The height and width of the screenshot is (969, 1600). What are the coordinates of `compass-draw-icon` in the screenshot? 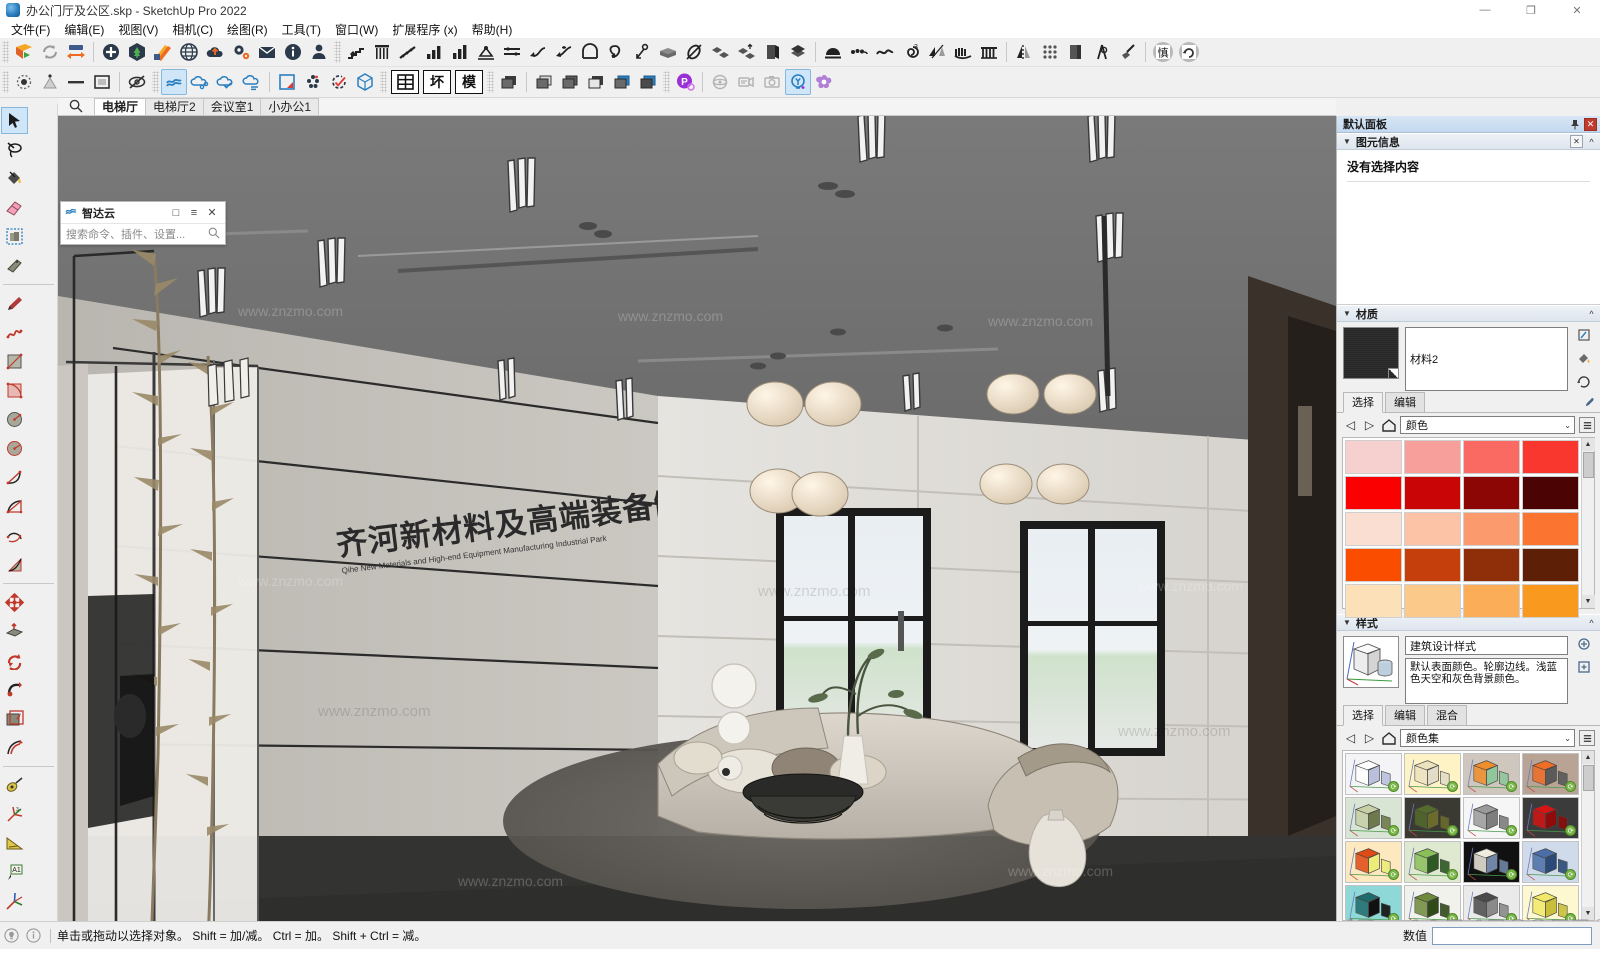 It's located at (1102, 52).